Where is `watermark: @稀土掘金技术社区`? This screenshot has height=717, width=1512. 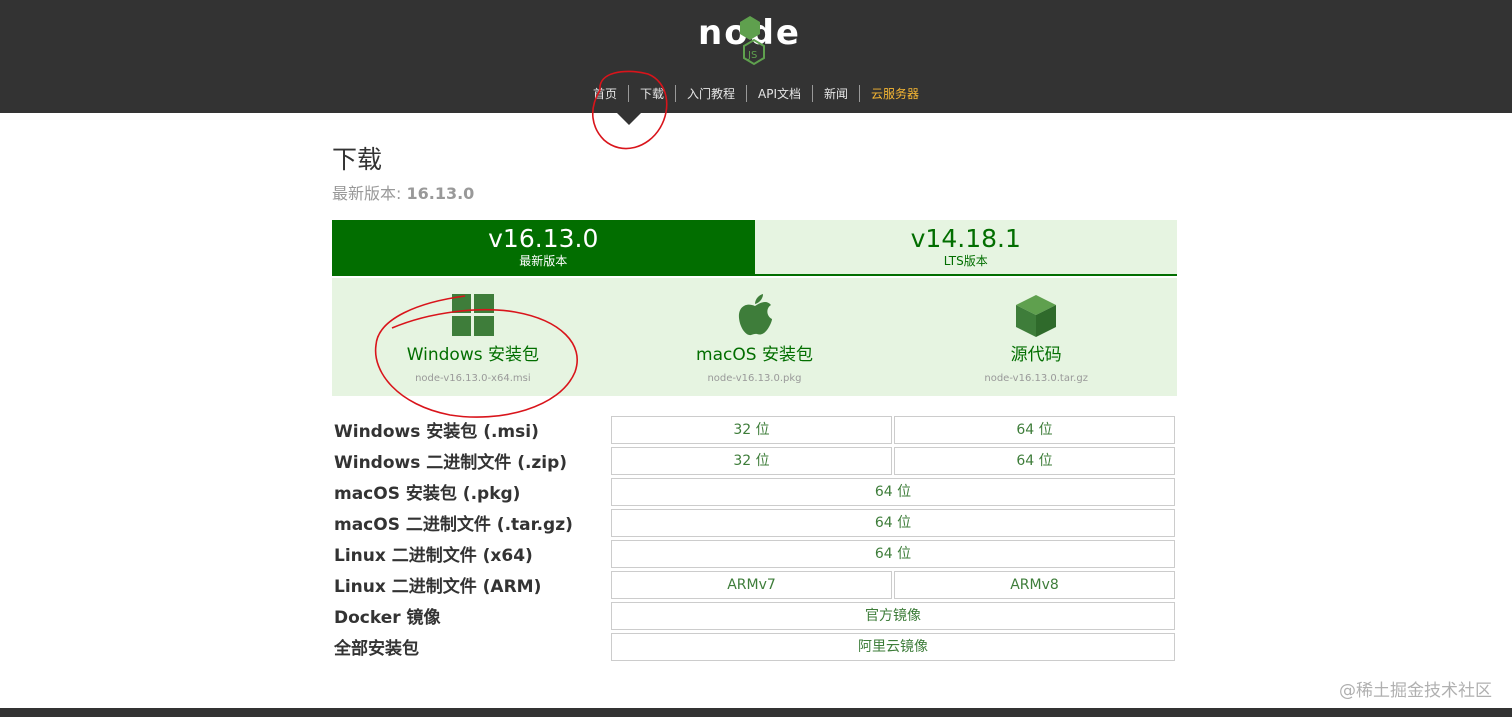 watermark: @稀土掘金技术社区 is located at coordinates (1415, 691).